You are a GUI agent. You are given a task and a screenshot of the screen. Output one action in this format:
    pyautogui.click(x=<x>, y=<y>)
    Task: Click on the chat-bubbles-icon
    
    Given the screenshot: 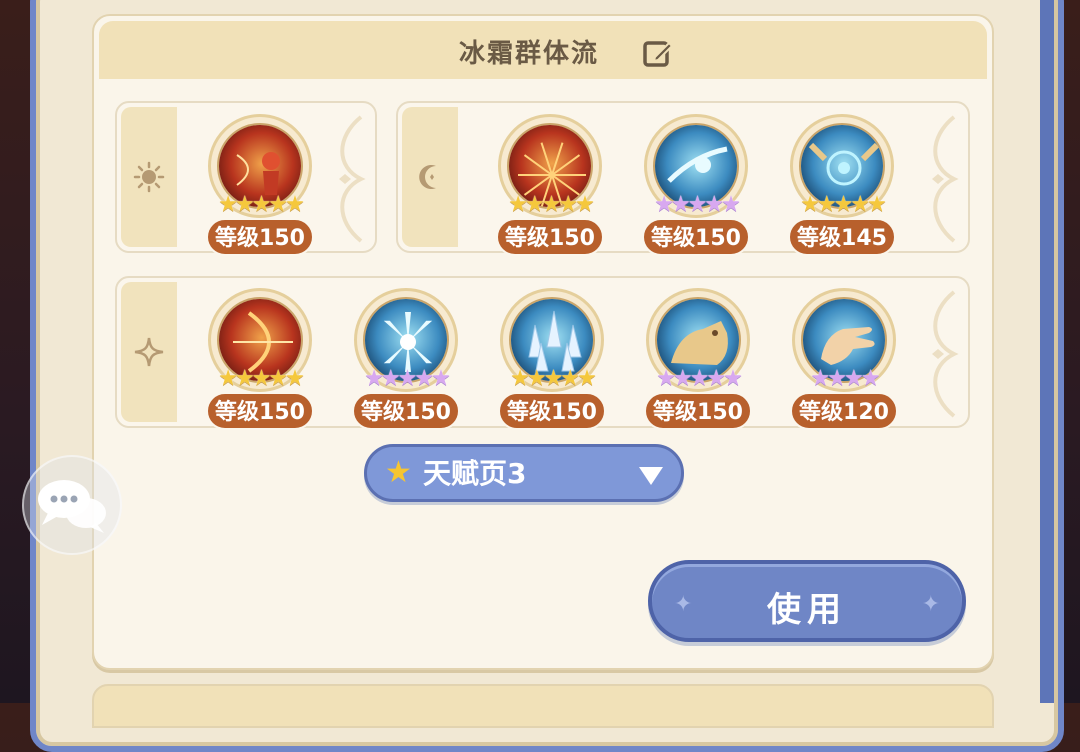 What is the action you would take?
    pyautogui.click(x=72, y=506)
    